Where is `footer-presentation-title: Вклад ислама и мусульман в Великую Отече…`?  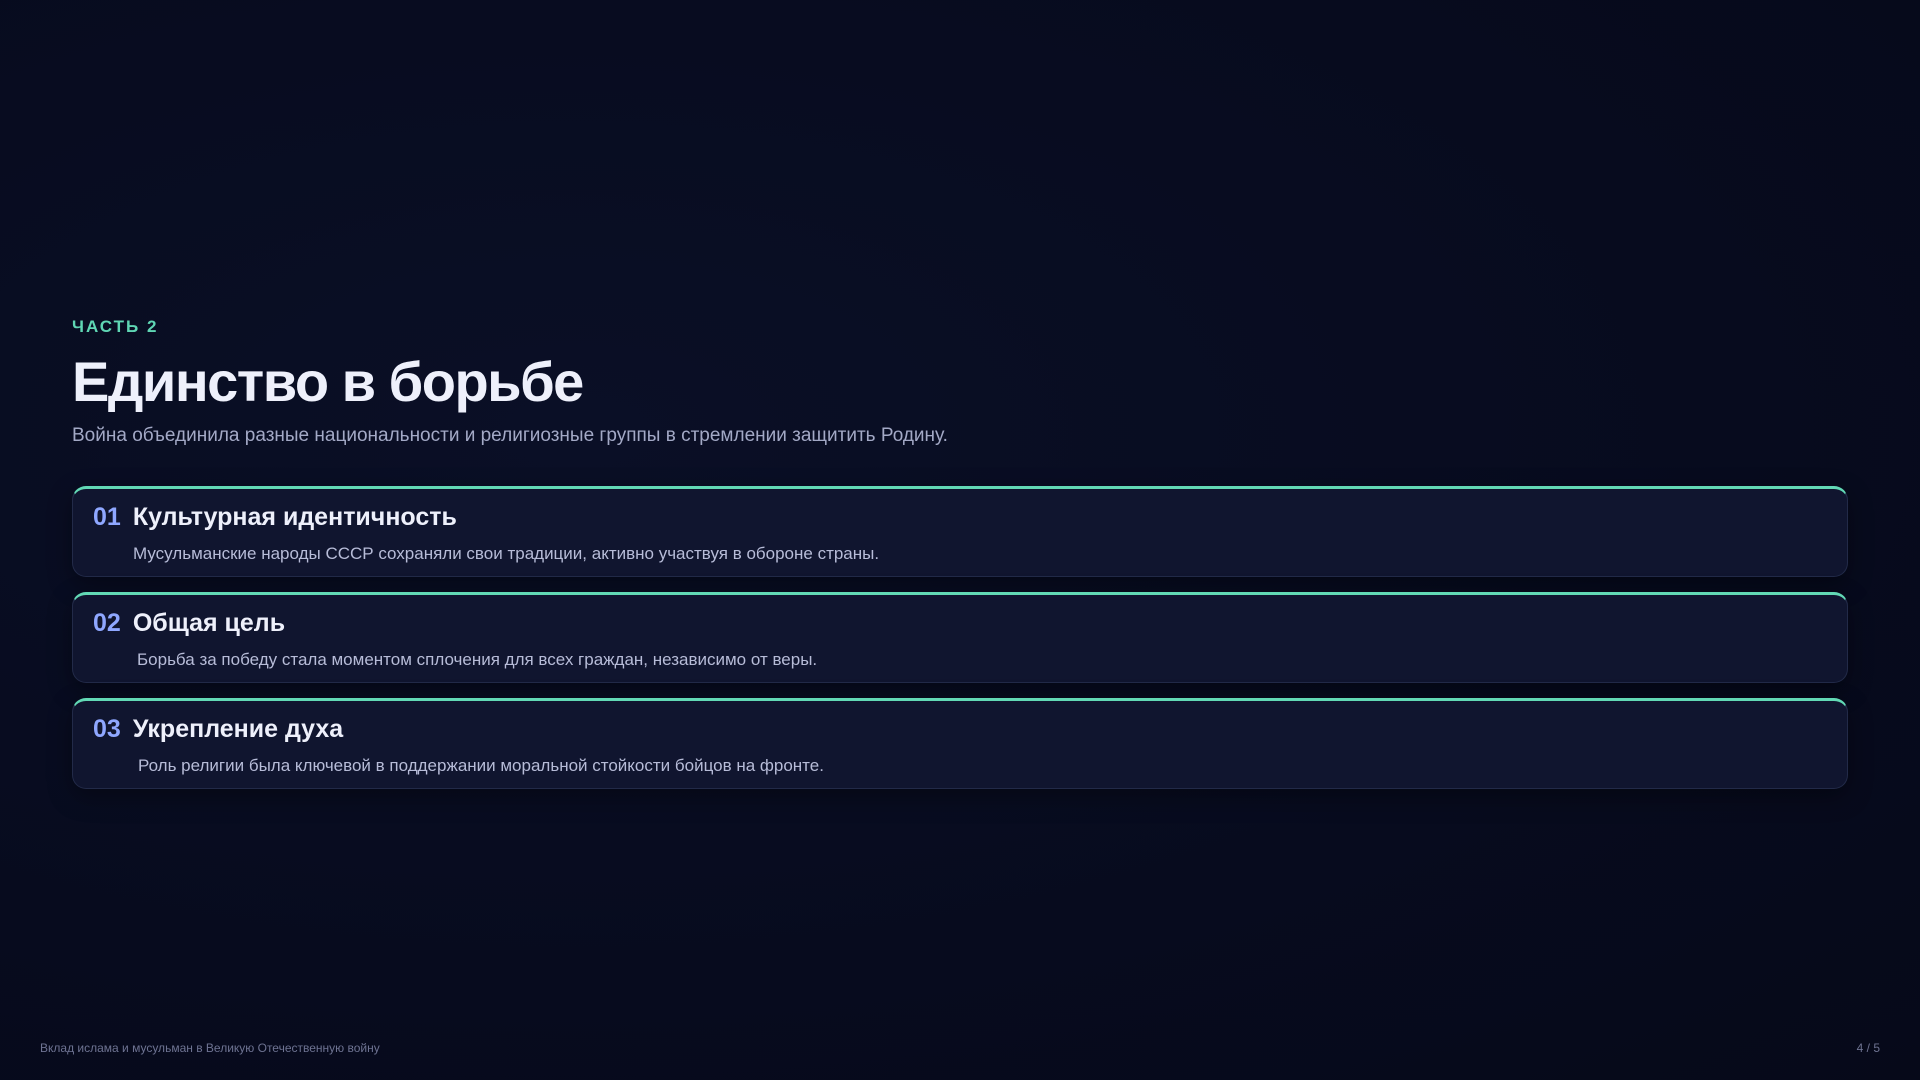
footer-presentation-title: Вклад ислама и мусульман в Великую Отече… is located at coordinates (210, 1048).